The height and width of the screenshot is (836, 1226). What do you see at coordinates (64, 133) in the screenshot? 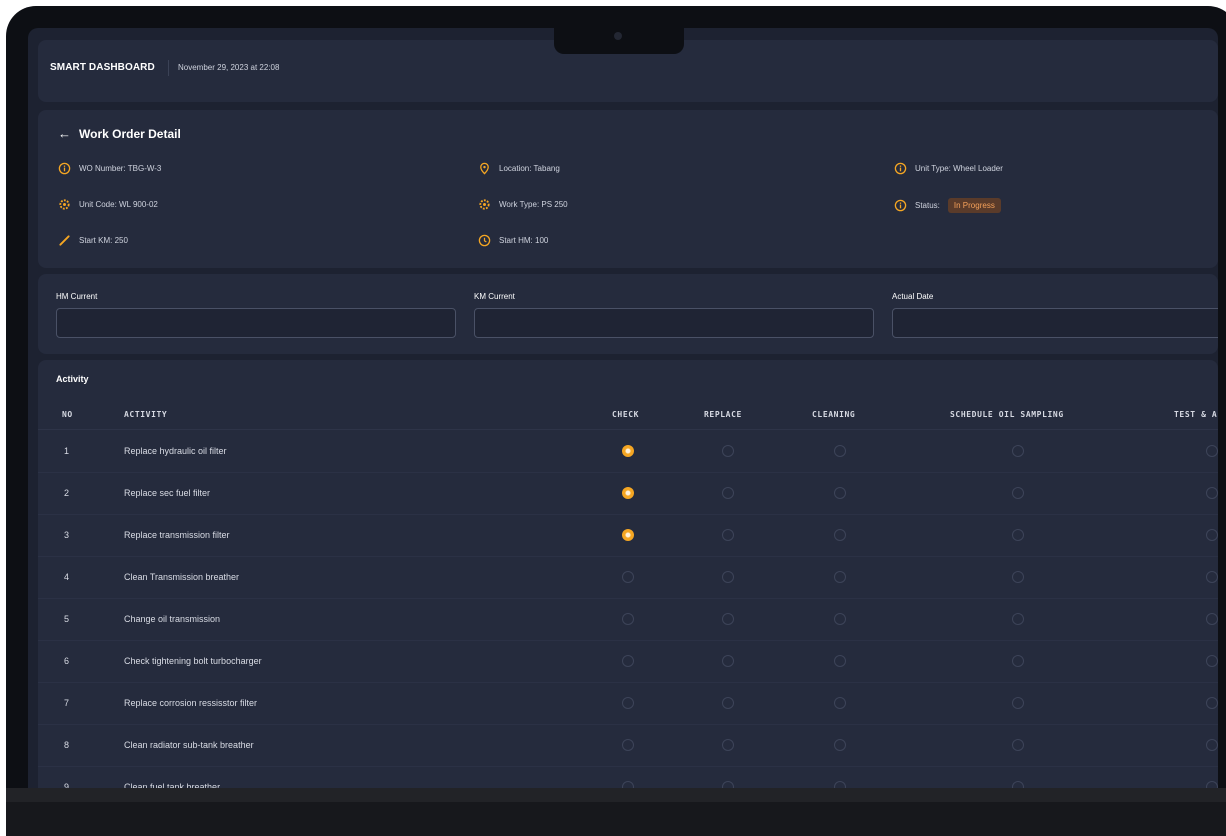
I see `back-arrow-icon: ←` at bounding box center [64, 133].